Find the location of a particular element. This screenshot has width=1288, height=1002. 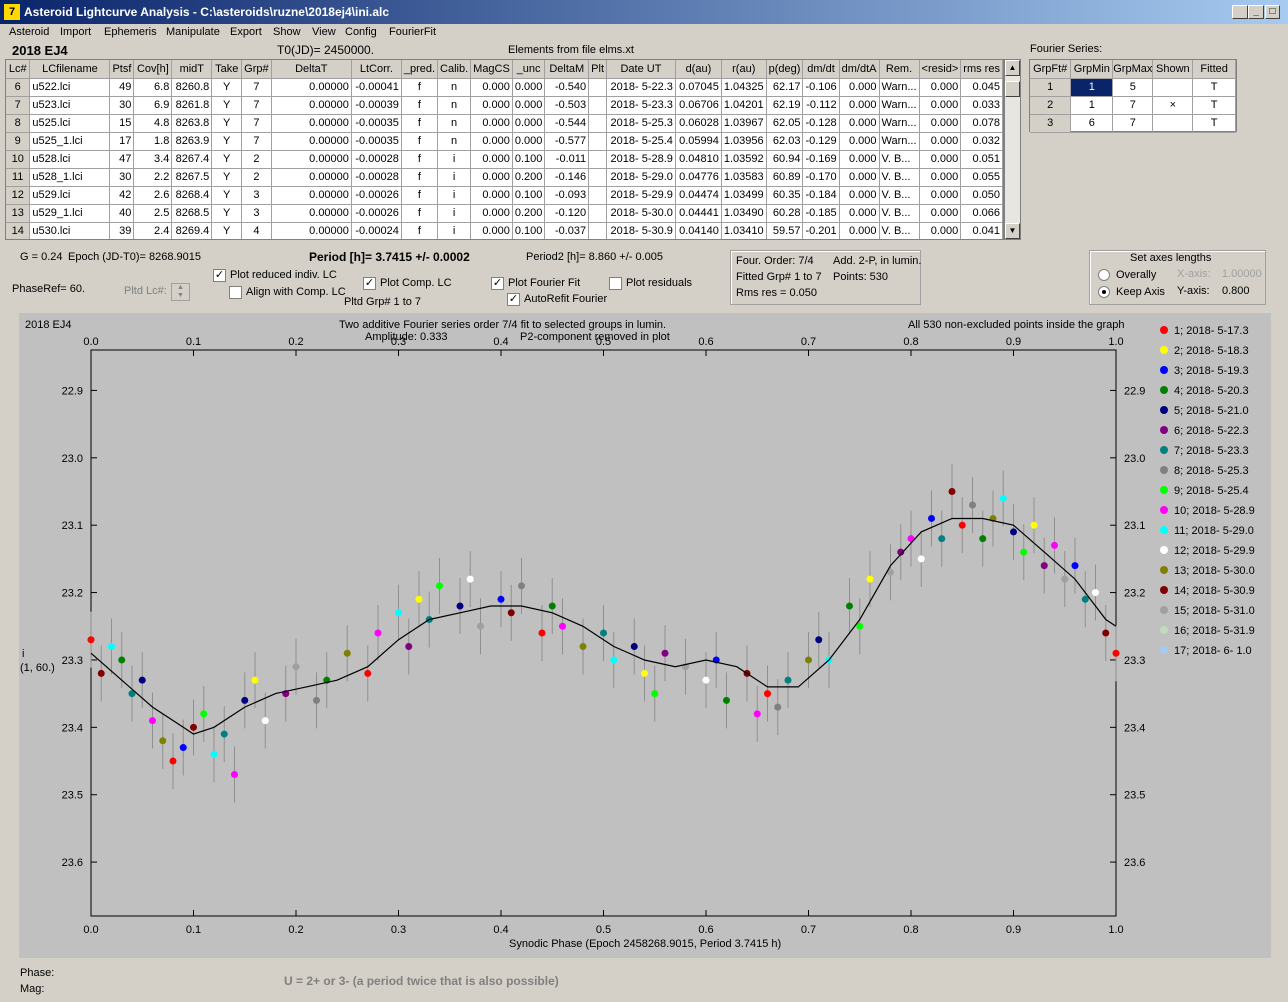

table-cell: 6.8 is located at coordinates (153, 87).